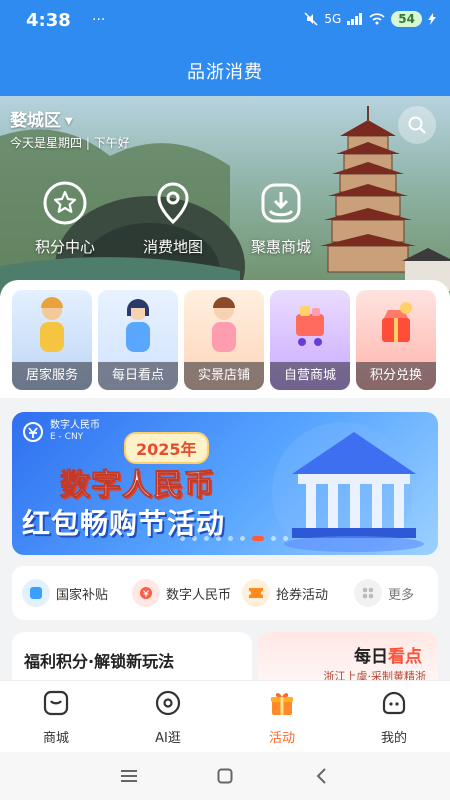 This screenshot has width=450, height=800. I want to click on points-center-button: 积分中心, so click(65, 218).